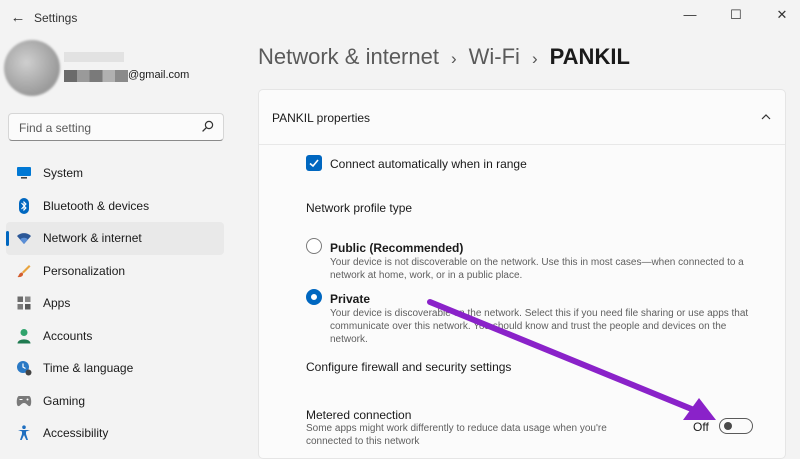 Image resolution: width=800 pixels, height=459 pixels. What do you see at coordinates (18, 18) in the screenshot?
I see `back-arrow-icon: ←` at bounding box center [18, 18].